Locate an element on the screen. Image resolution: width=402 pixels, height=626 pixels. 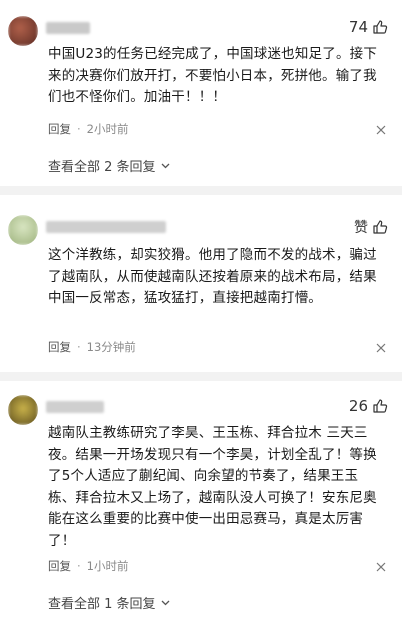
like-count: 26 is located at coordinates (358, 406).